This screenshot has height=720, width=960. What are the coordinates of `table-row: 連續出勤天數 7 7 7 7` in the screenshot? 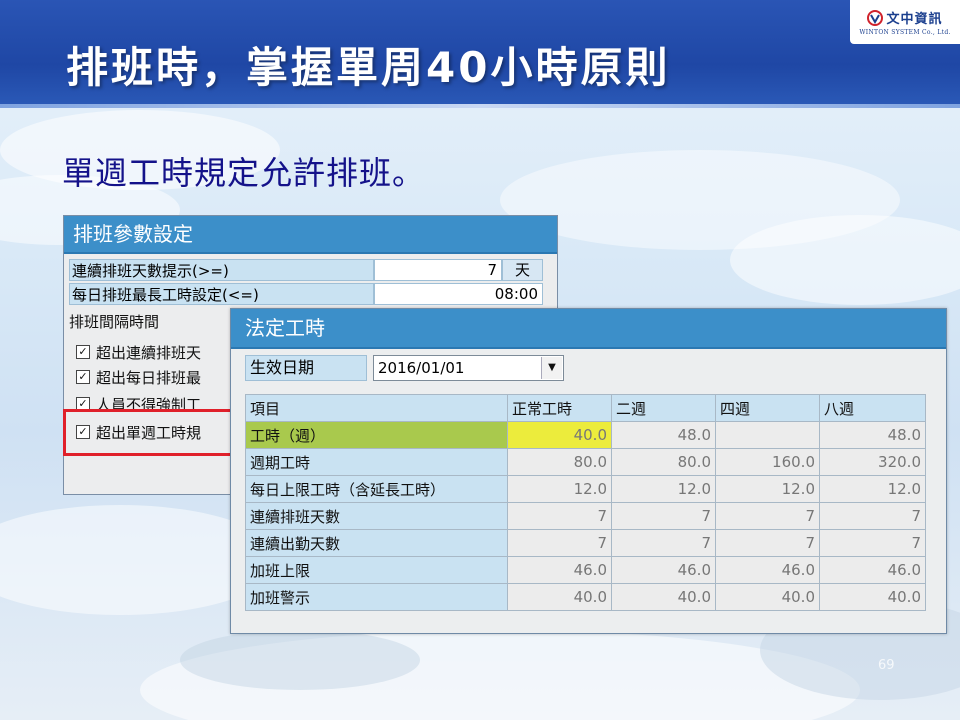 It's located at (585, 543).